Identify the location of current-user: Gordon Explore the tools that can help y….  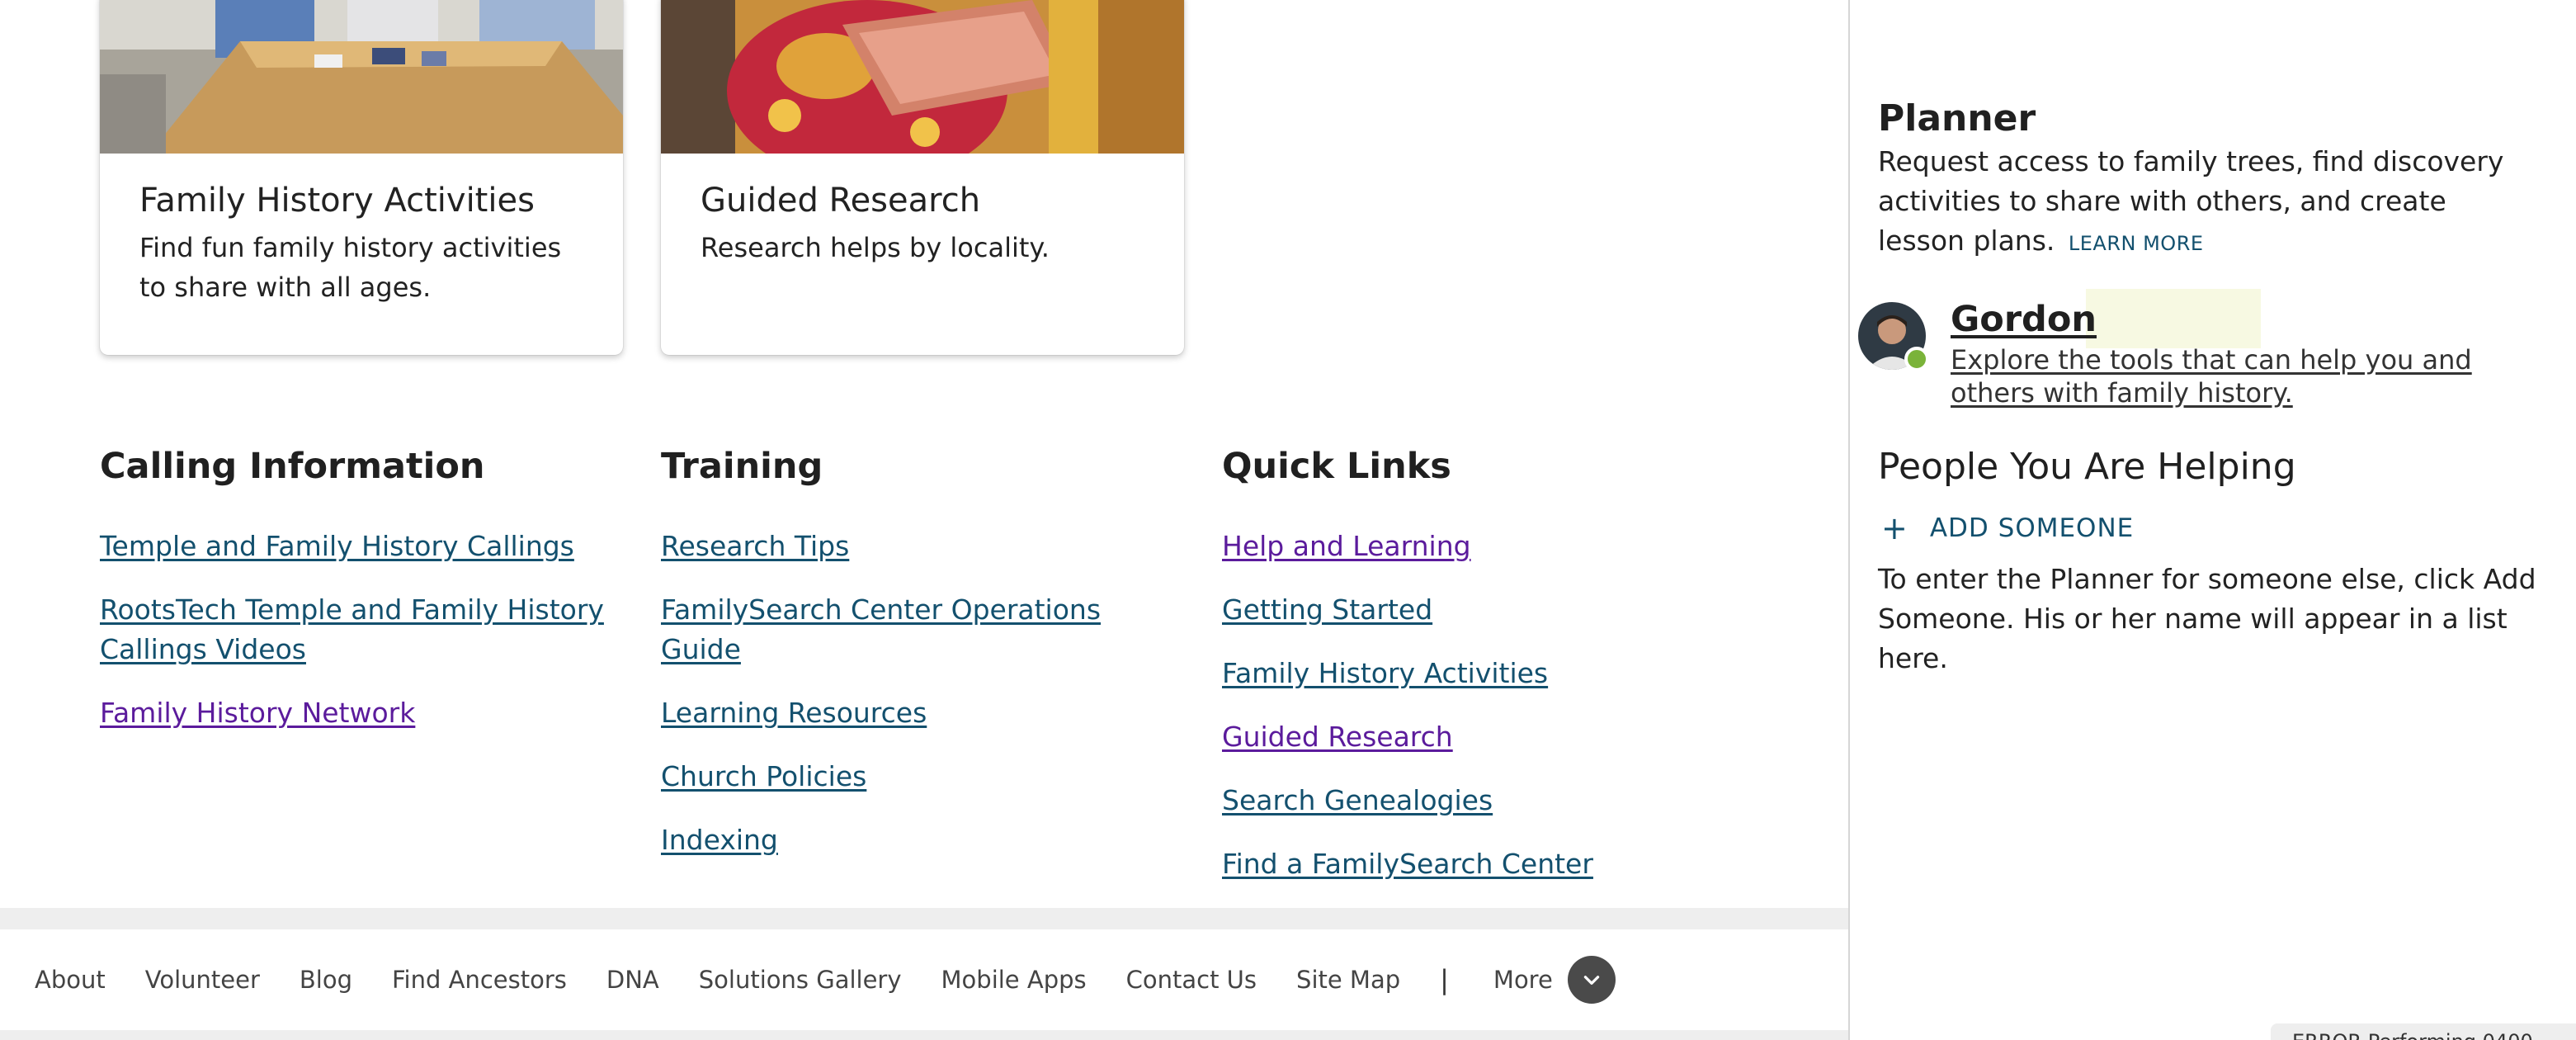
(2213, 351).